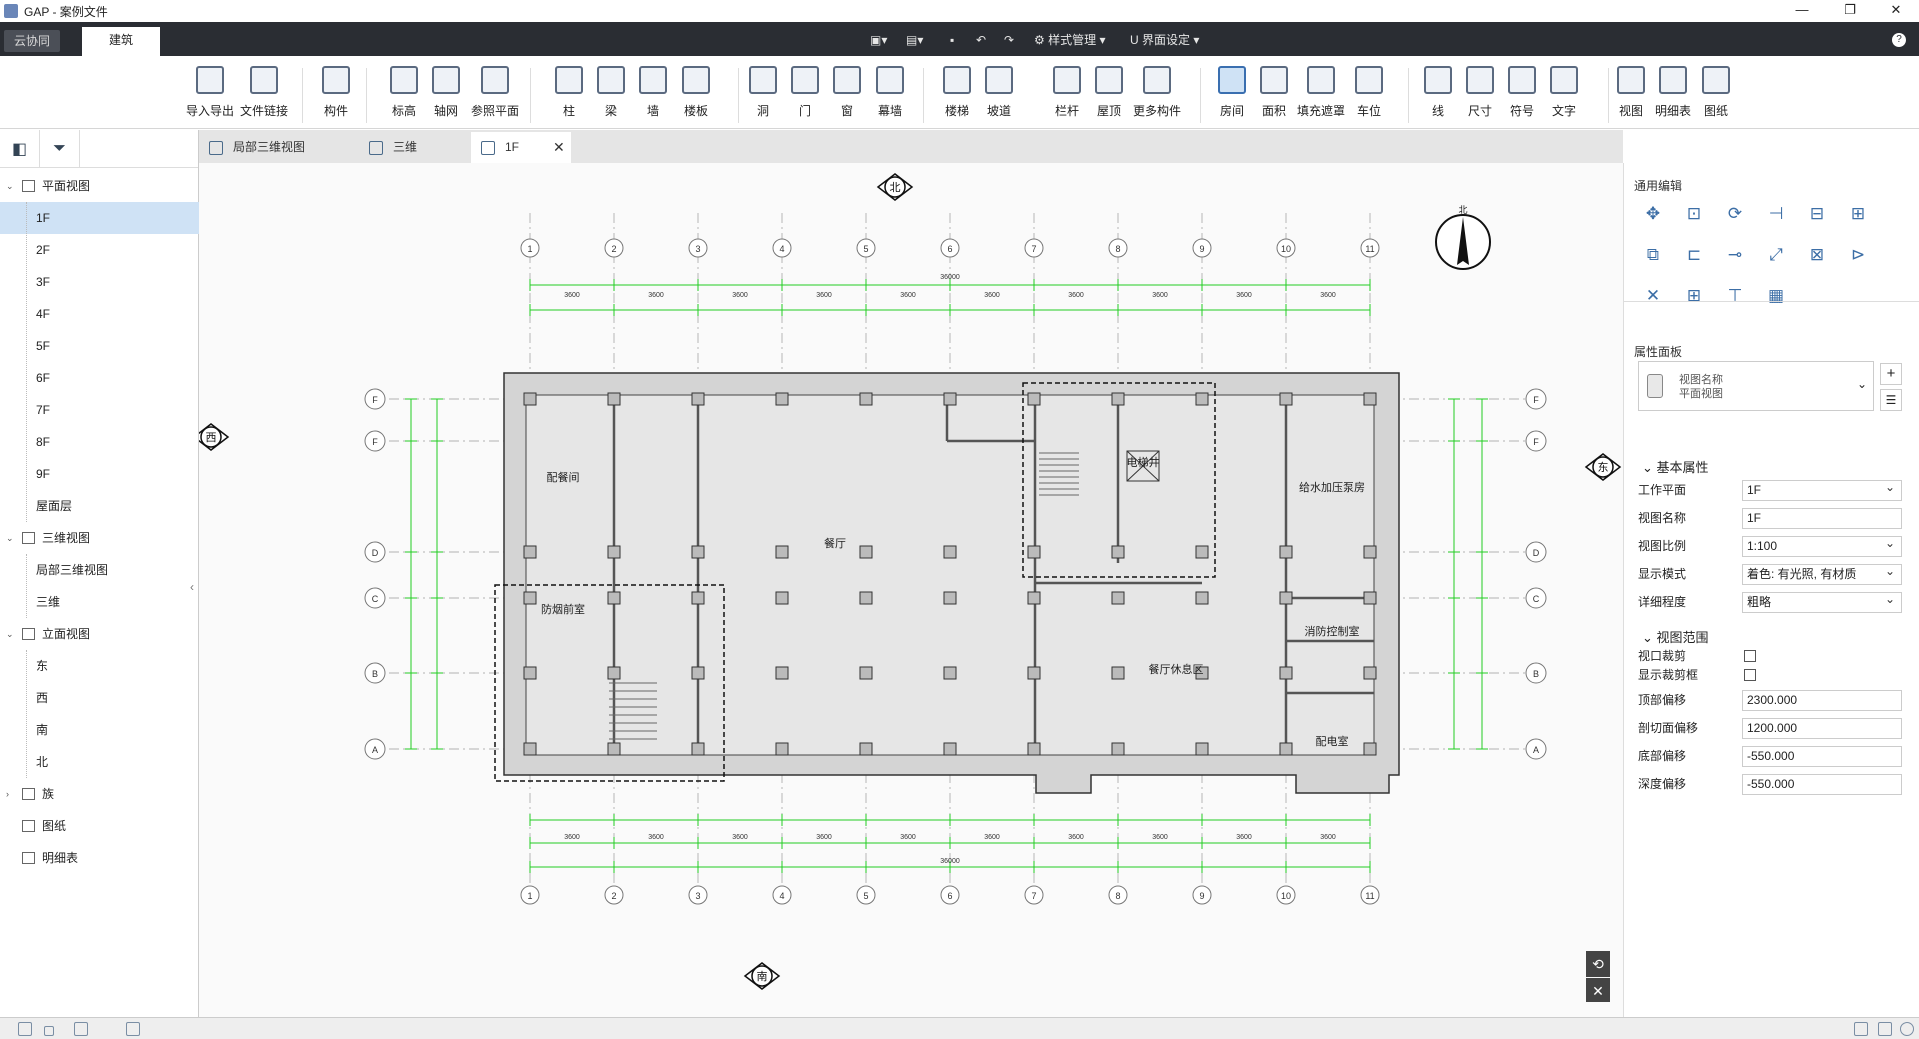 The width and height of the screenshot is (1919, 1039). What do you see at coordinates (279, 147) in the screenshot?
I see `tab-local-3d: 局部三维视图` at bounding box center [279, 147].